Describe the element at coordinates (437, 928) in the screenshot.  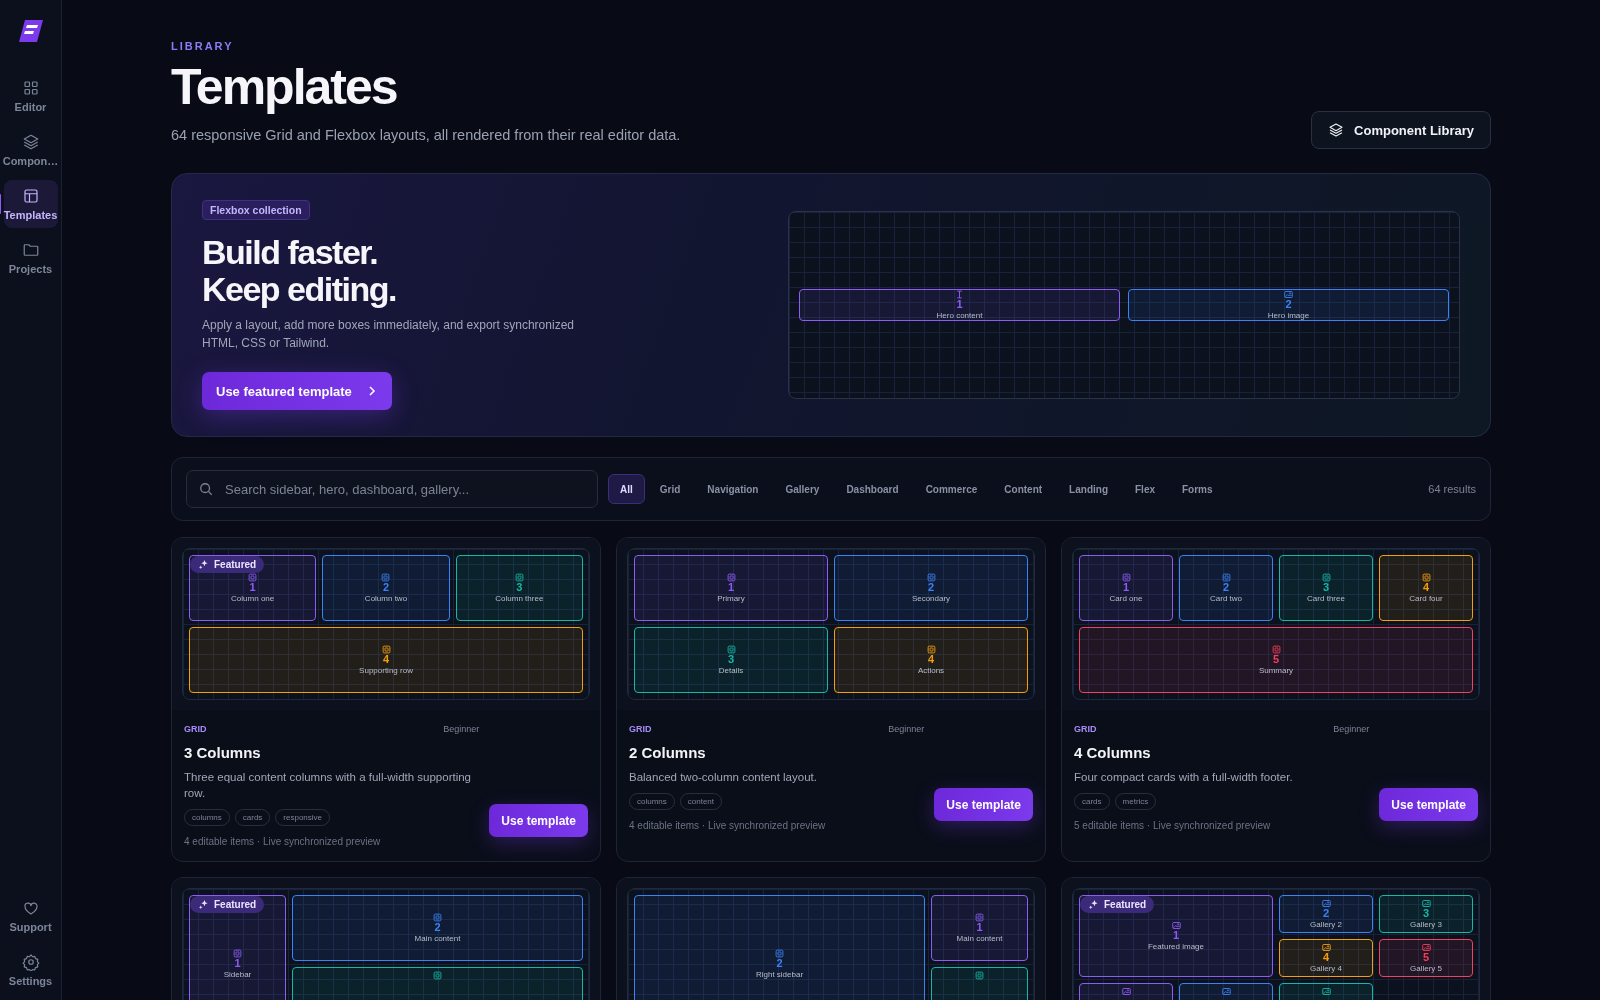
I see `layout-box: 2 Main content` at that location.